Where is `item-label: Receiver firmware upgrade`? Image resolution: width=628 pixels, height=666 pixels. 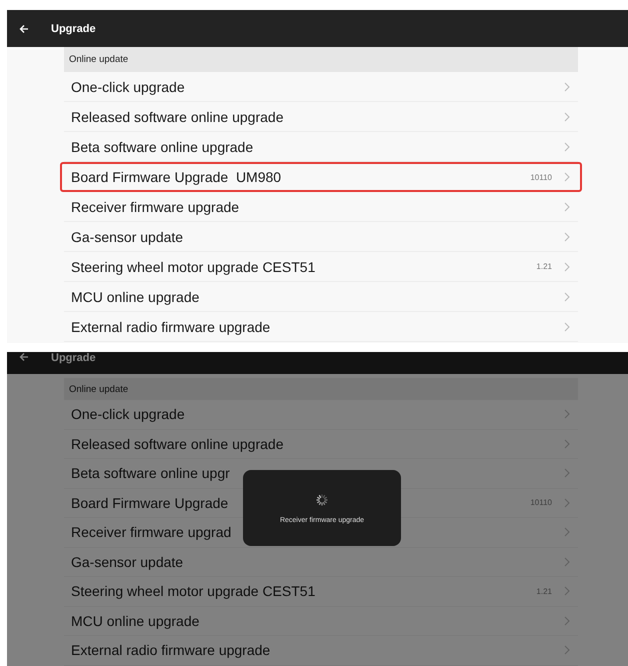
item-label: Receiver firmware upgrade is located at coordinates (155, 206).